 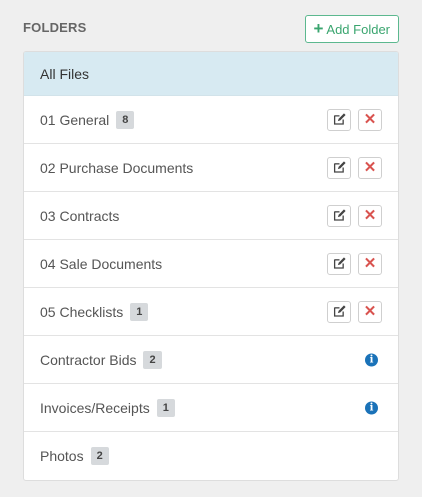 I want to click on add-folder-label: Add Folder, so click(x=358, y=29).